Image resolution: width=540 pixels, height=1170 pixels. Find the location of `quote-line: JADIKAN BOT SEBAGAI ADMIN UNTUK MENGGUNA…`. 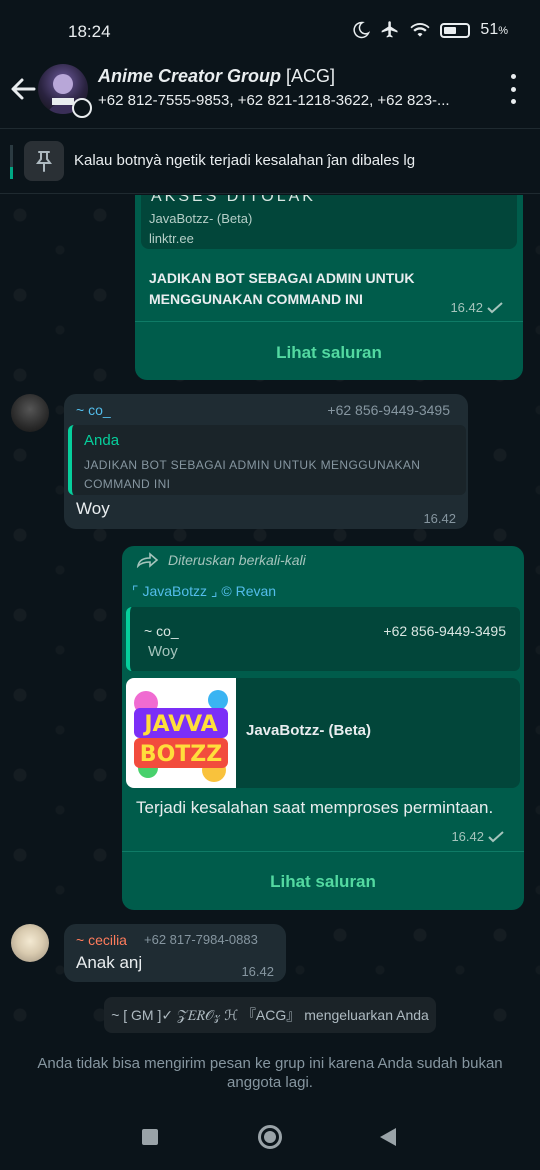

quote-line: JADIKAN BOT SEBAGAI ADMIN UNTUK MENGGUNA… is located at coordinates (252, 465).